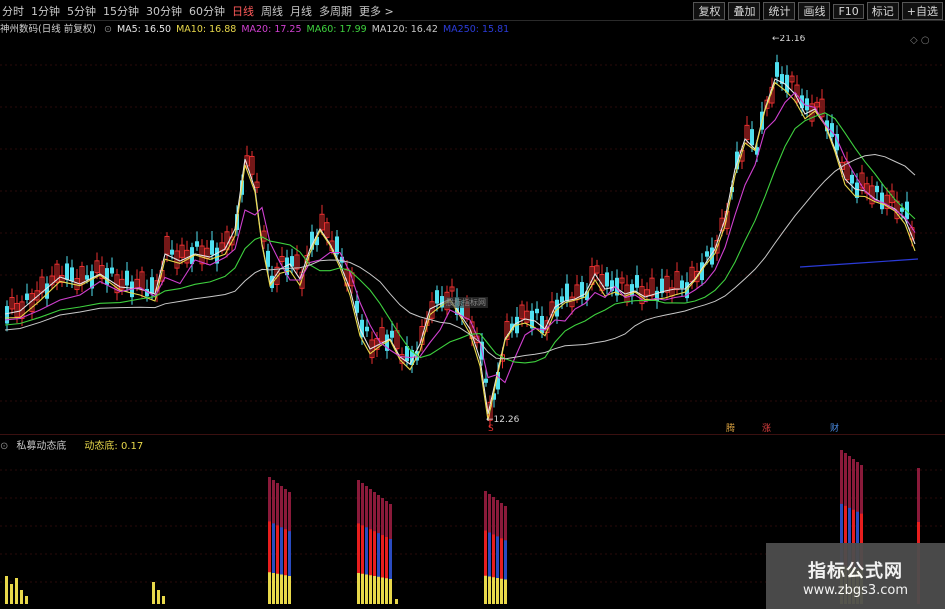  Describe the element at coordinates (376, 11) in the screenshot. I see `period-tab: 更多 >` at that location.